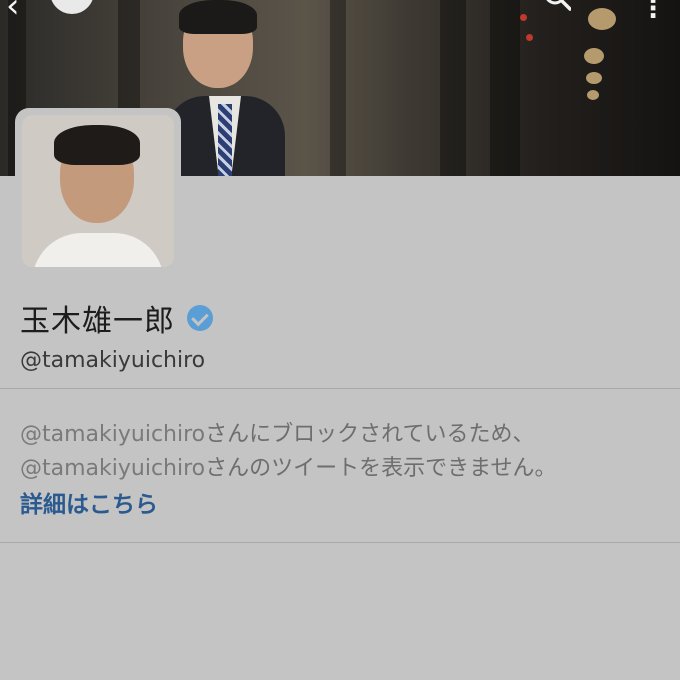  I want to click on home-icon, so click(72, 7).